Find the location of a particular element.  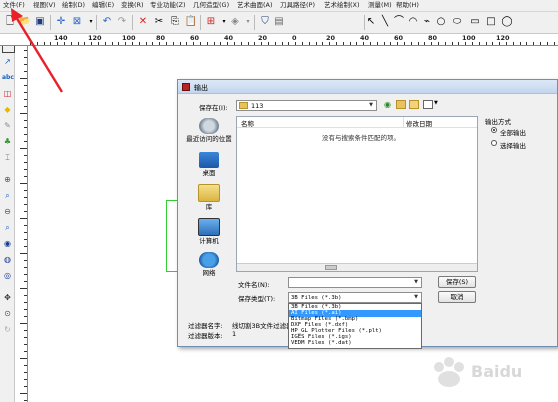

refresh-tool-icon: ↻ is located at coordinates (7, 329).